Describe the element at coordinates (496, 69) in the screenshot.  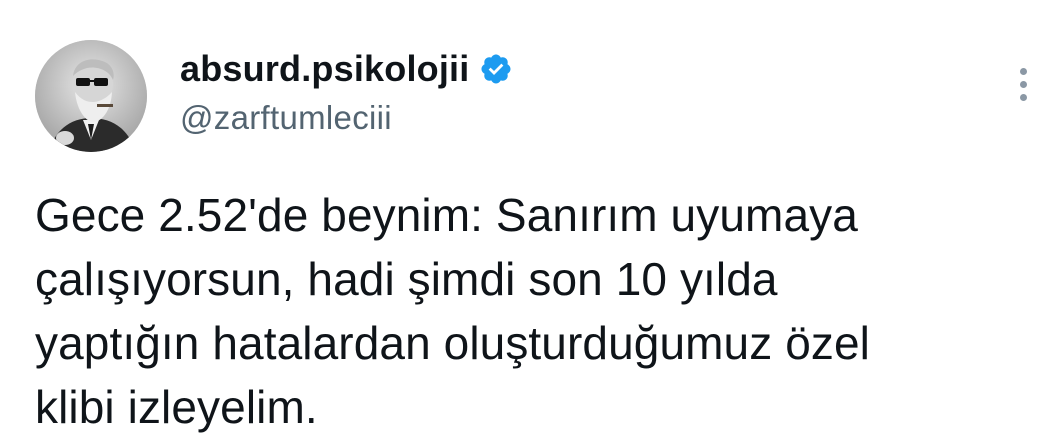
I see `verified-badge-icon` at that location.